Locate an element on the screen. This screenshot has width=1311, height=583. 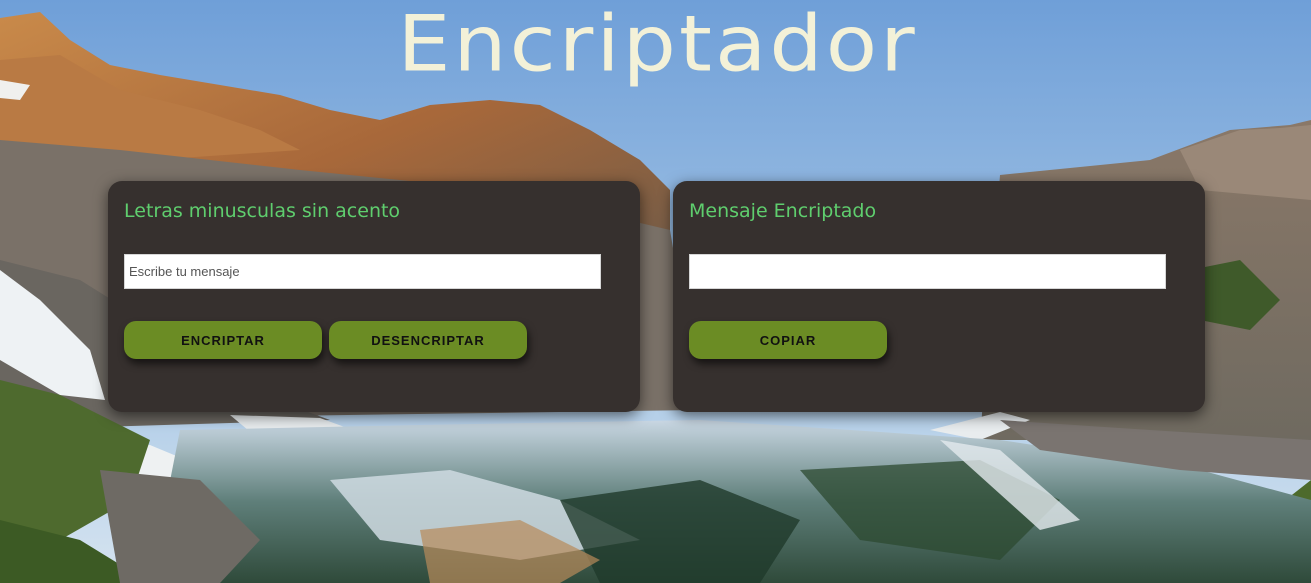
encrypt-panel-heading: Letras minusculas sin acento is located at coordinates (262, 211).